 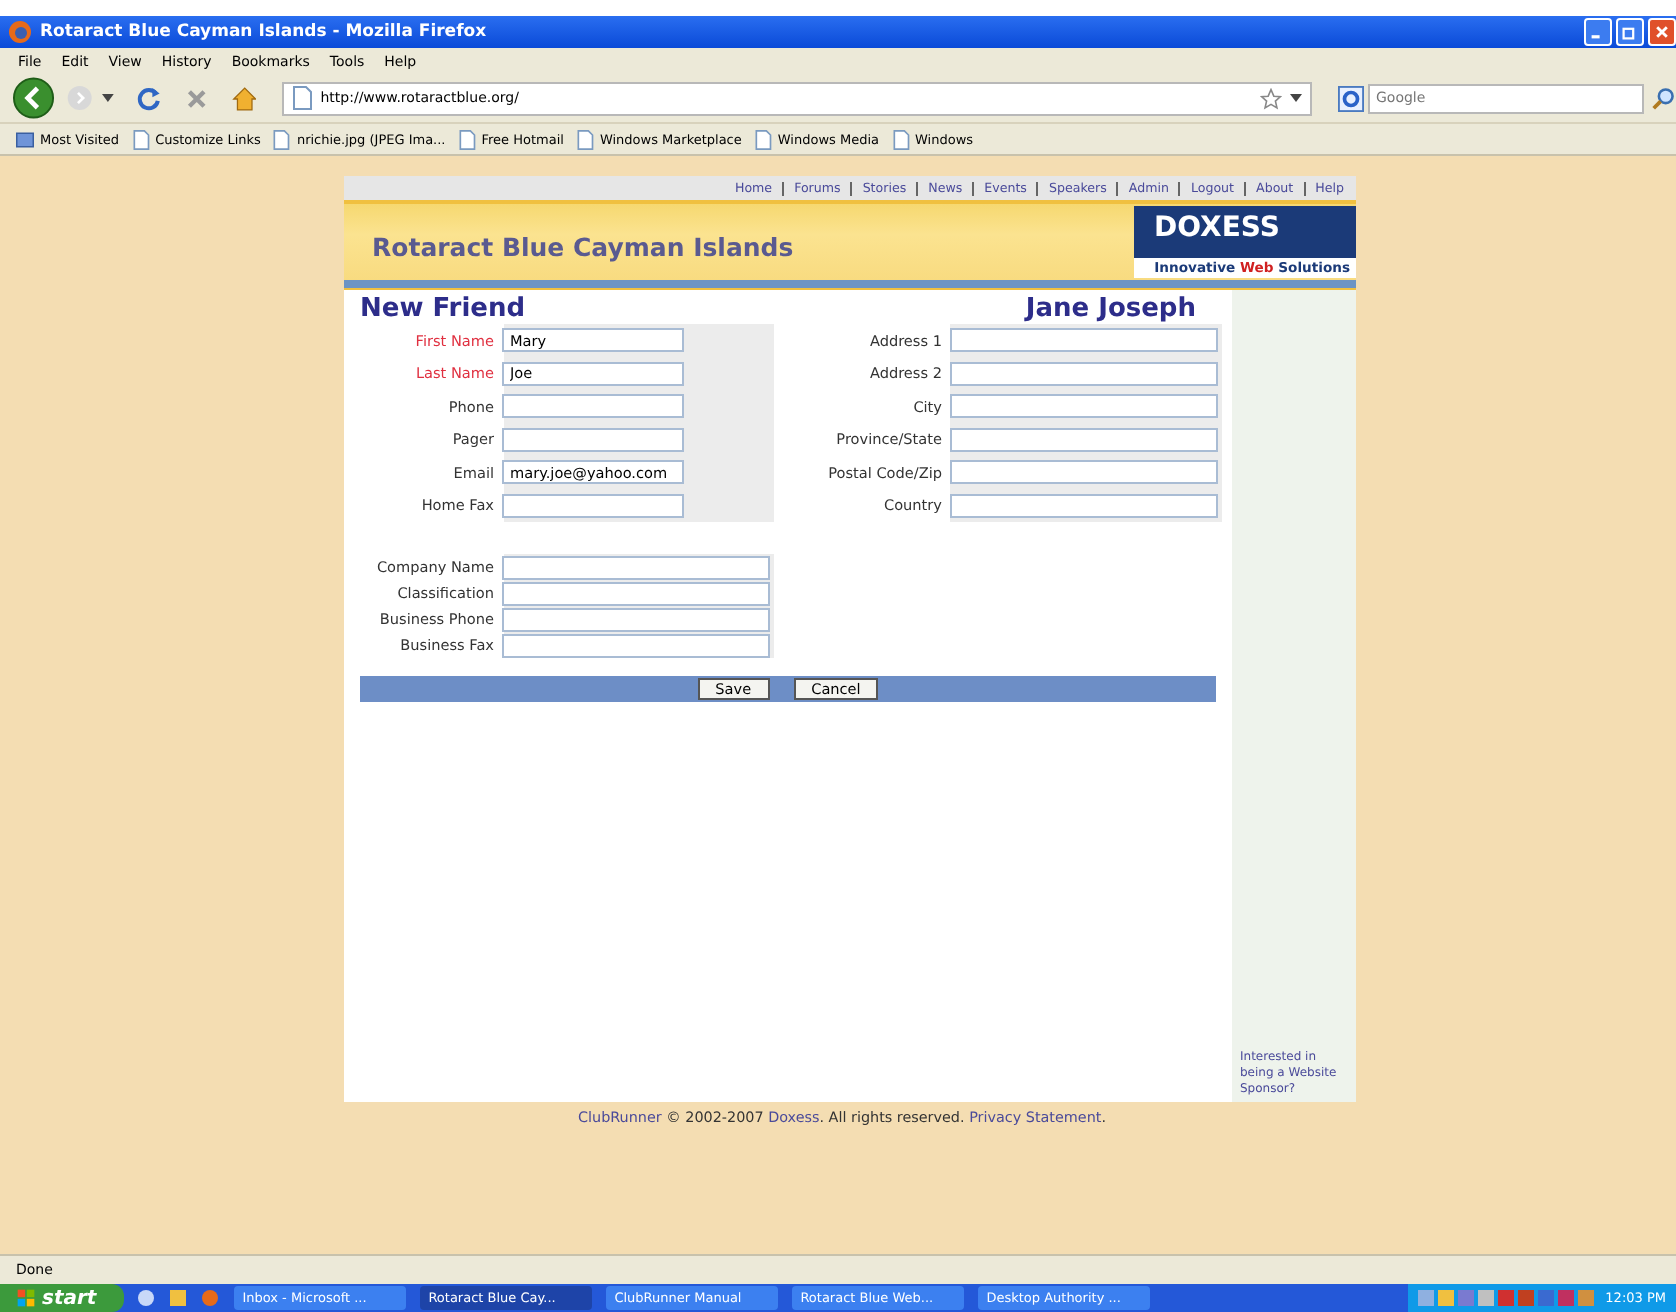 What do you see at coordinates (583, 246) in the screenshot?
I see `site-title: Rotaract Blue Cayman Islands` at bounding box center [583, 246].